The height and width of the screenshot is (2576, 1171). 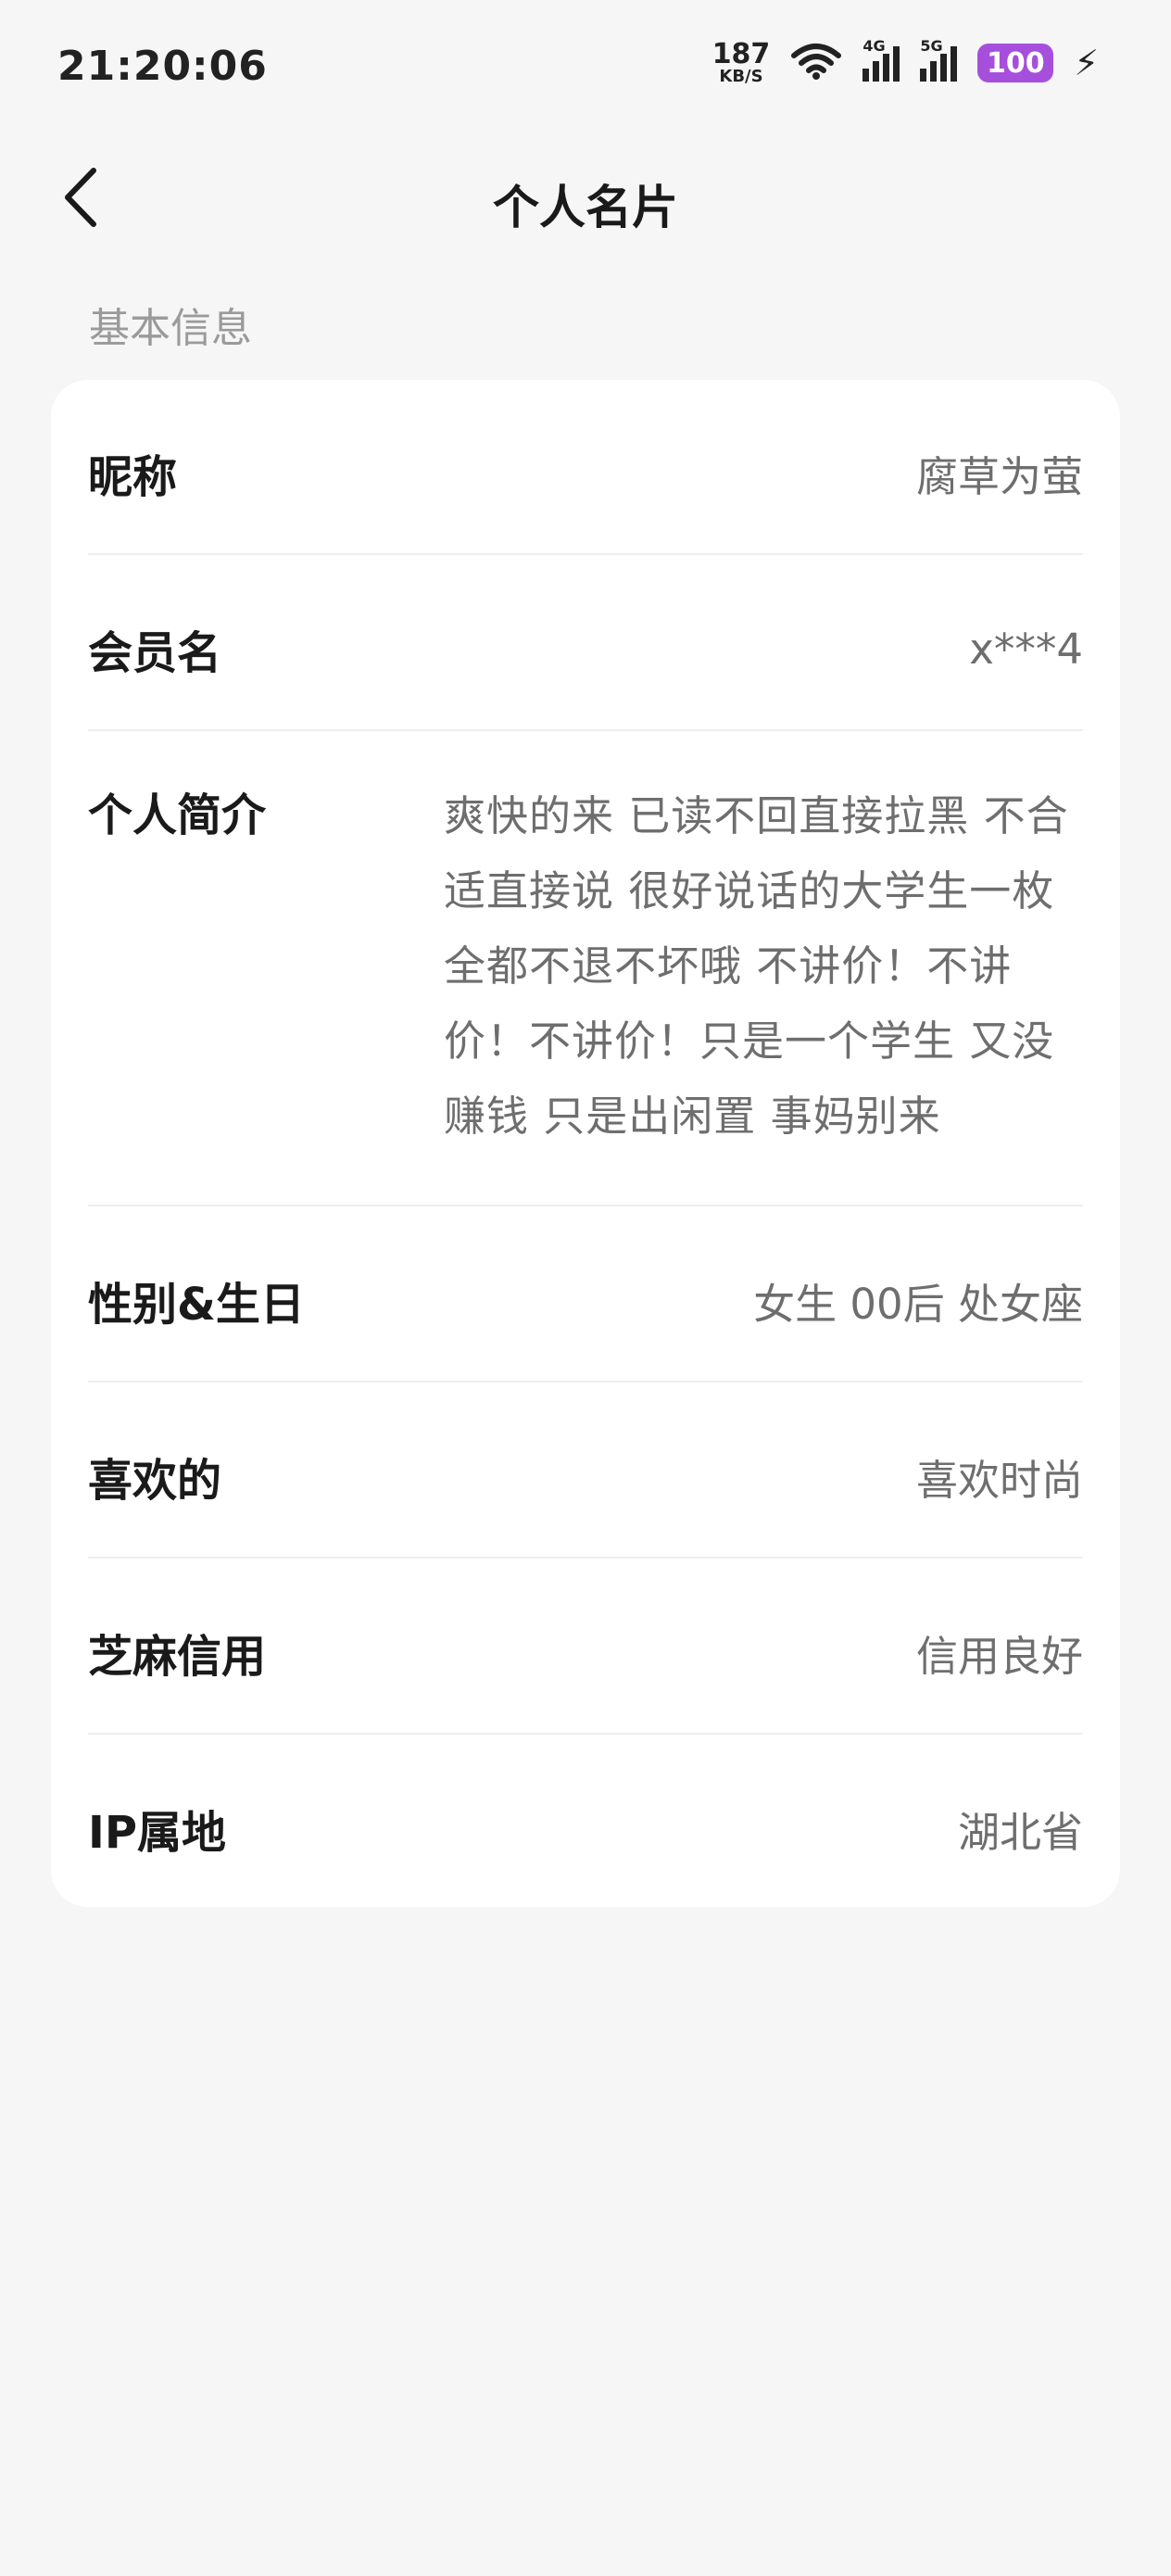 I want to click on network-speed: 187 KB/S, so click(x=742, y=63).